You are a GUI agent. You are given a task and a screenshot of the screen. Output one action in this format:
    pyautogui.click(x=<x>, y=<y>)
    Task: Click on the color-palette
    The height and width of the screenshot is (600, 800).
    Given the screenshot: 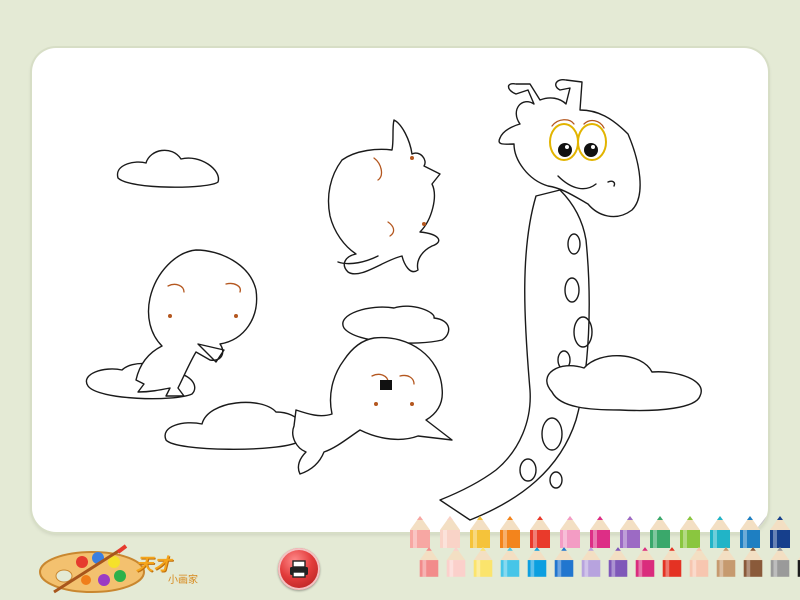 What is the action you would take?
    pyautogui.click(x=603, y=550)
    